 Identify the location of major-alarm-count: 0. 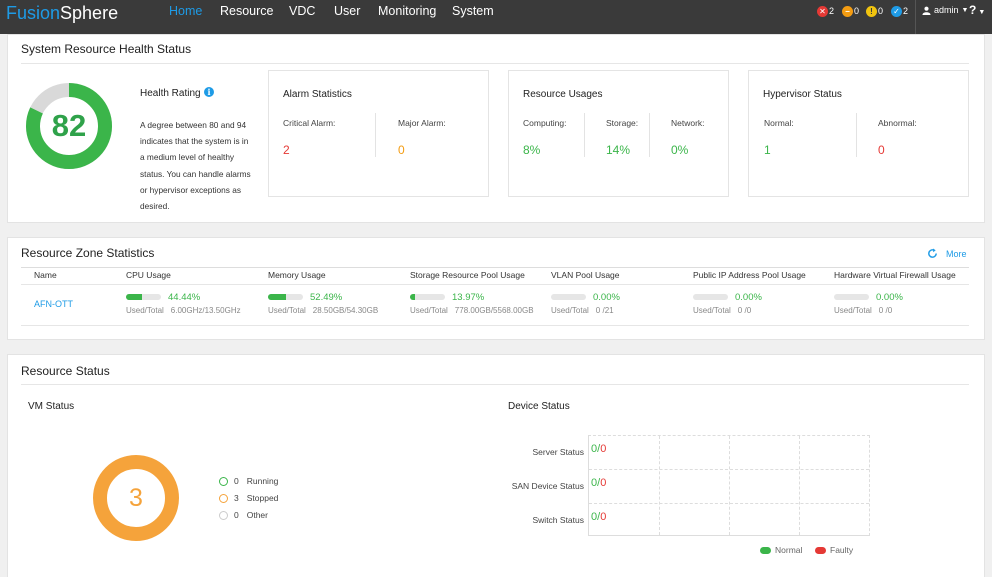
(857, 11).